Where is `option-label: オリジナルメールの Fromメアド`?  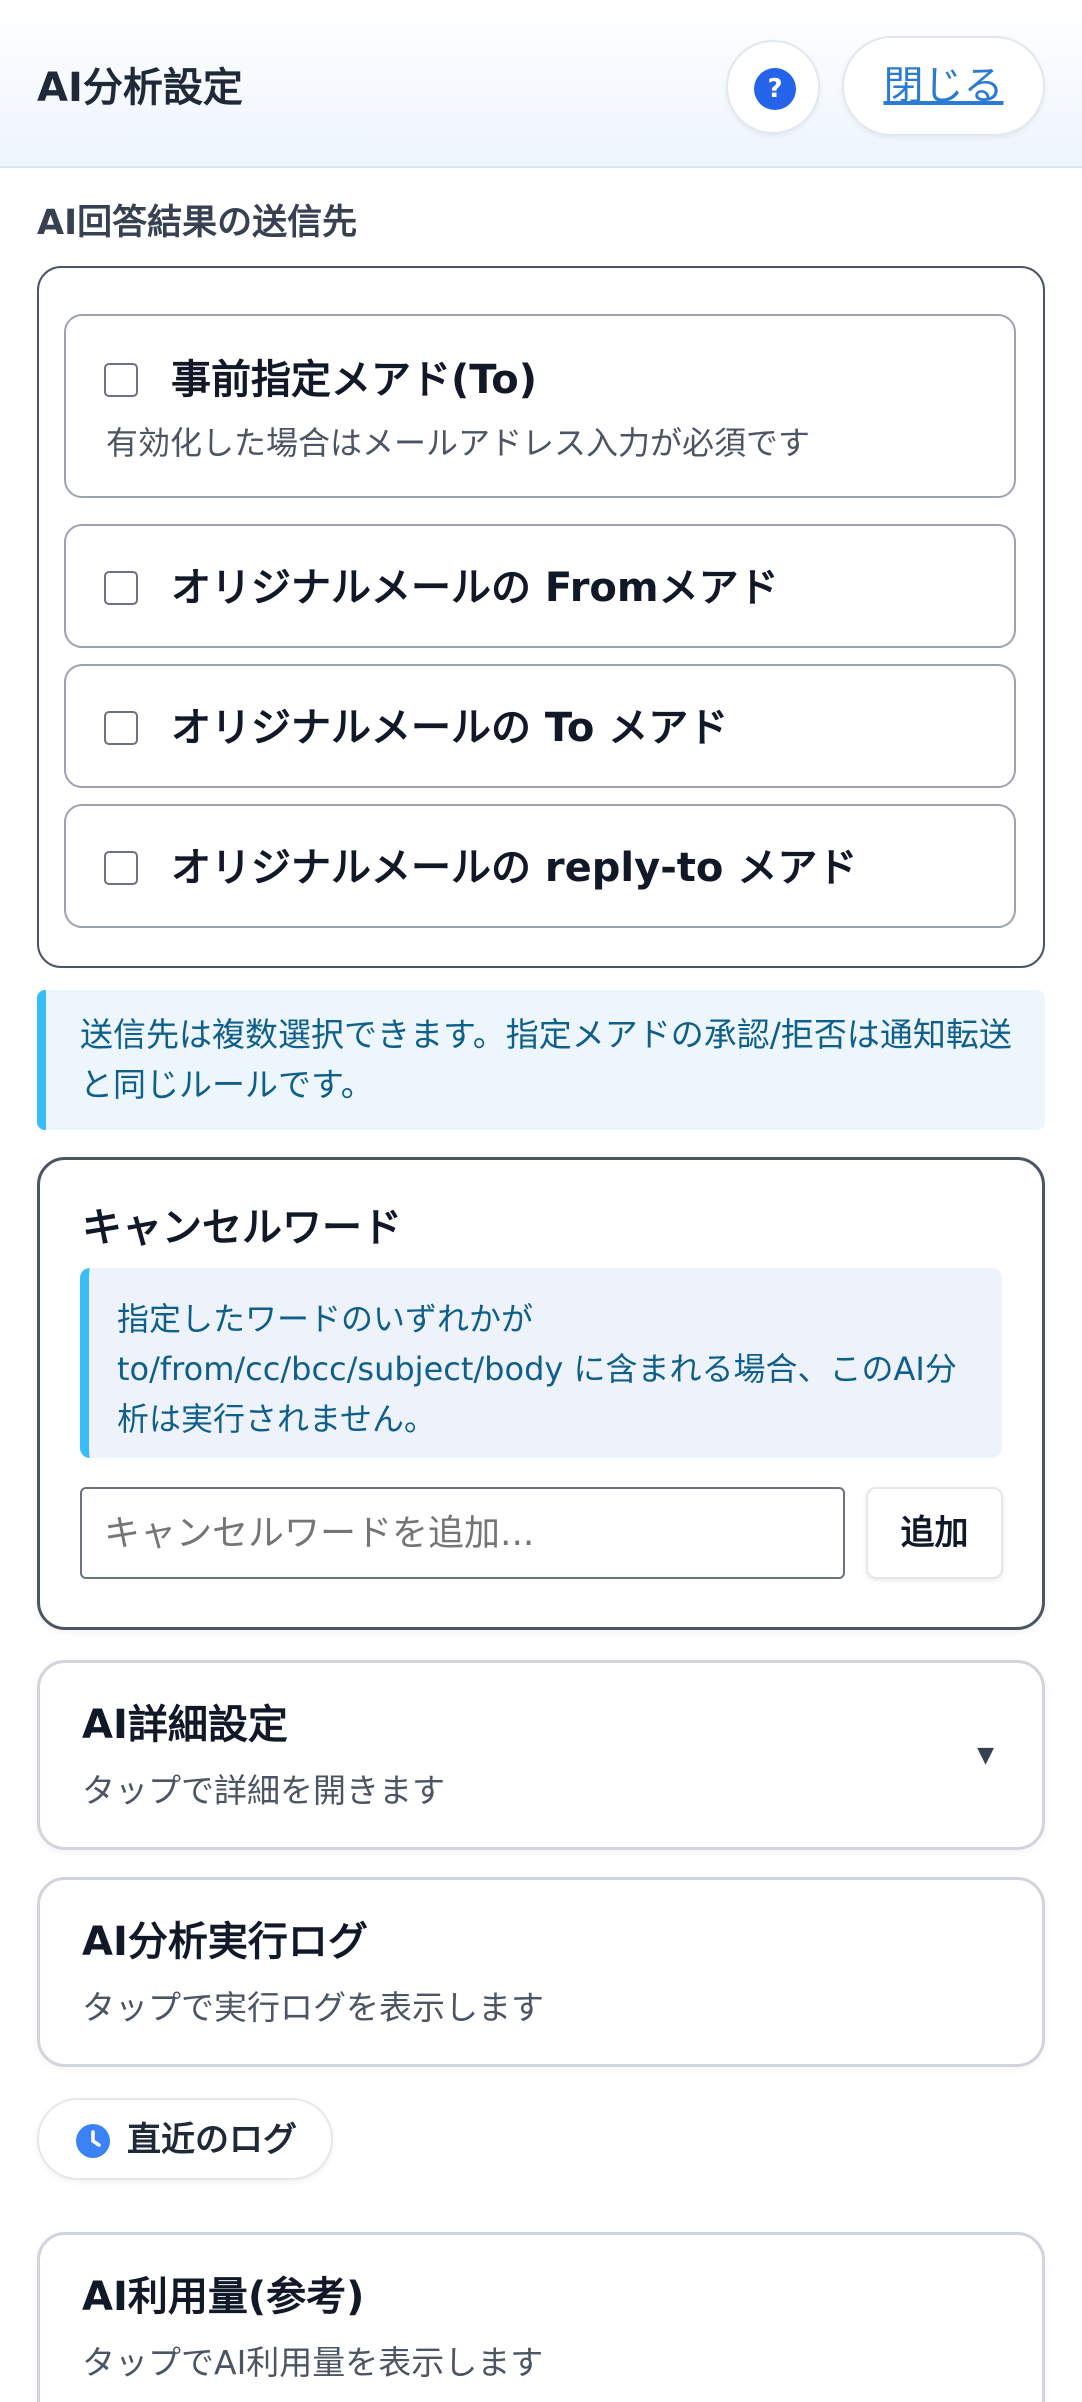
option-label: オリジナルメールの Fromメアド is located at coordinates (475, 588).